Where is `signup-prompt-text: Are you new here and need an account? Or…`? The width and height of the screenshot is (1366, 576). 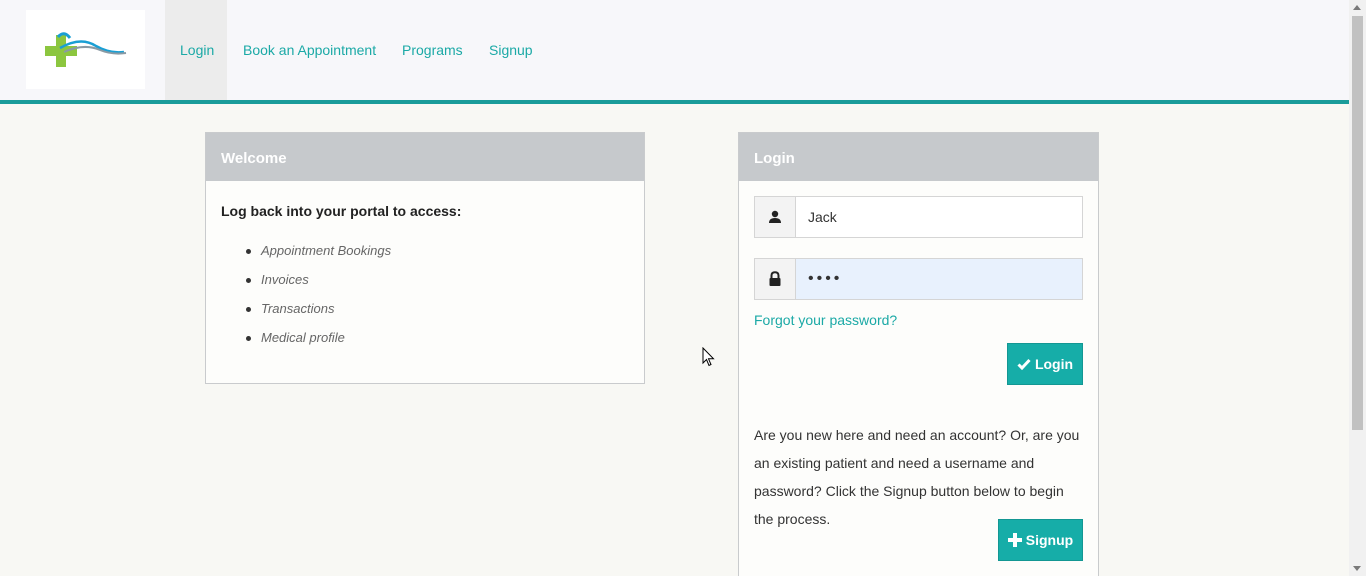
signup-prompt-text: Are you new here and need an account? Or… is located at coordinates (917, 477).